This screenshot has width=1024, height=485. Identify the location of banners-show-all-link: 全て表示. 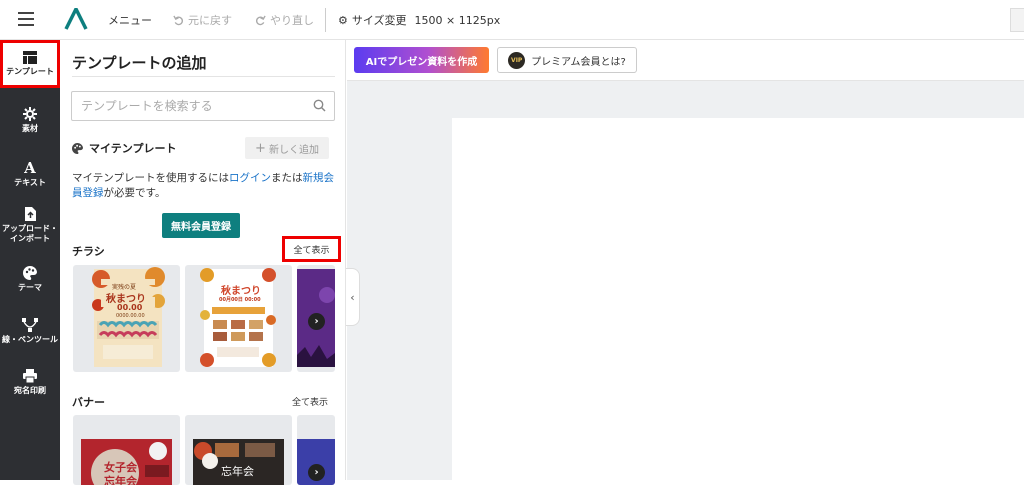
(310, 401).